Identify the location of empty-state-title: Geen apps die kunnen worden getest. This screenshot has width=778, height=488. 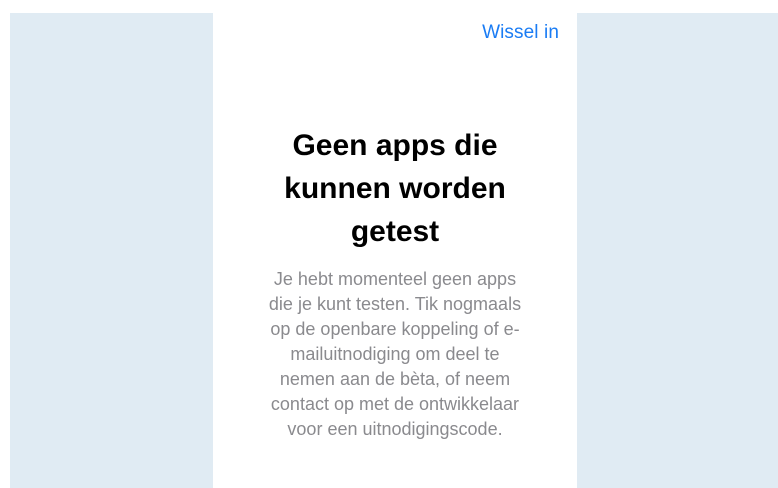
(395, 188).